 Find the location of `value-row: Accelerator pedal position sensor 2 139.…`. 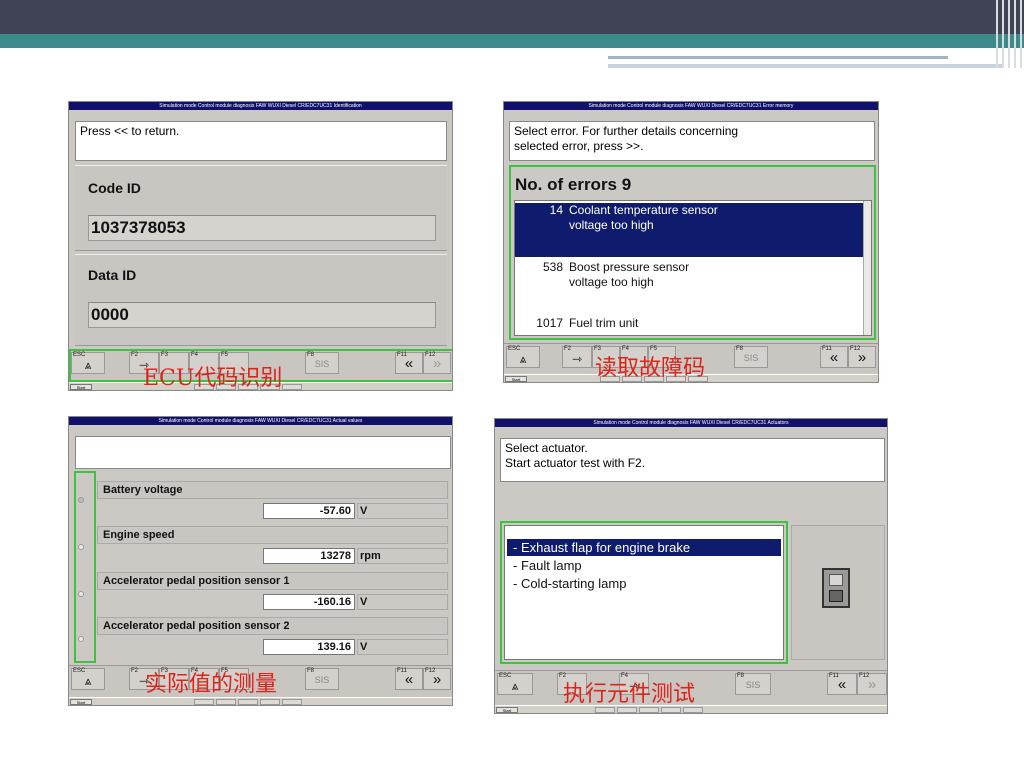

value-row: Accelerator pedal position sensor 2 139.… is located at coordinates (272, 639).